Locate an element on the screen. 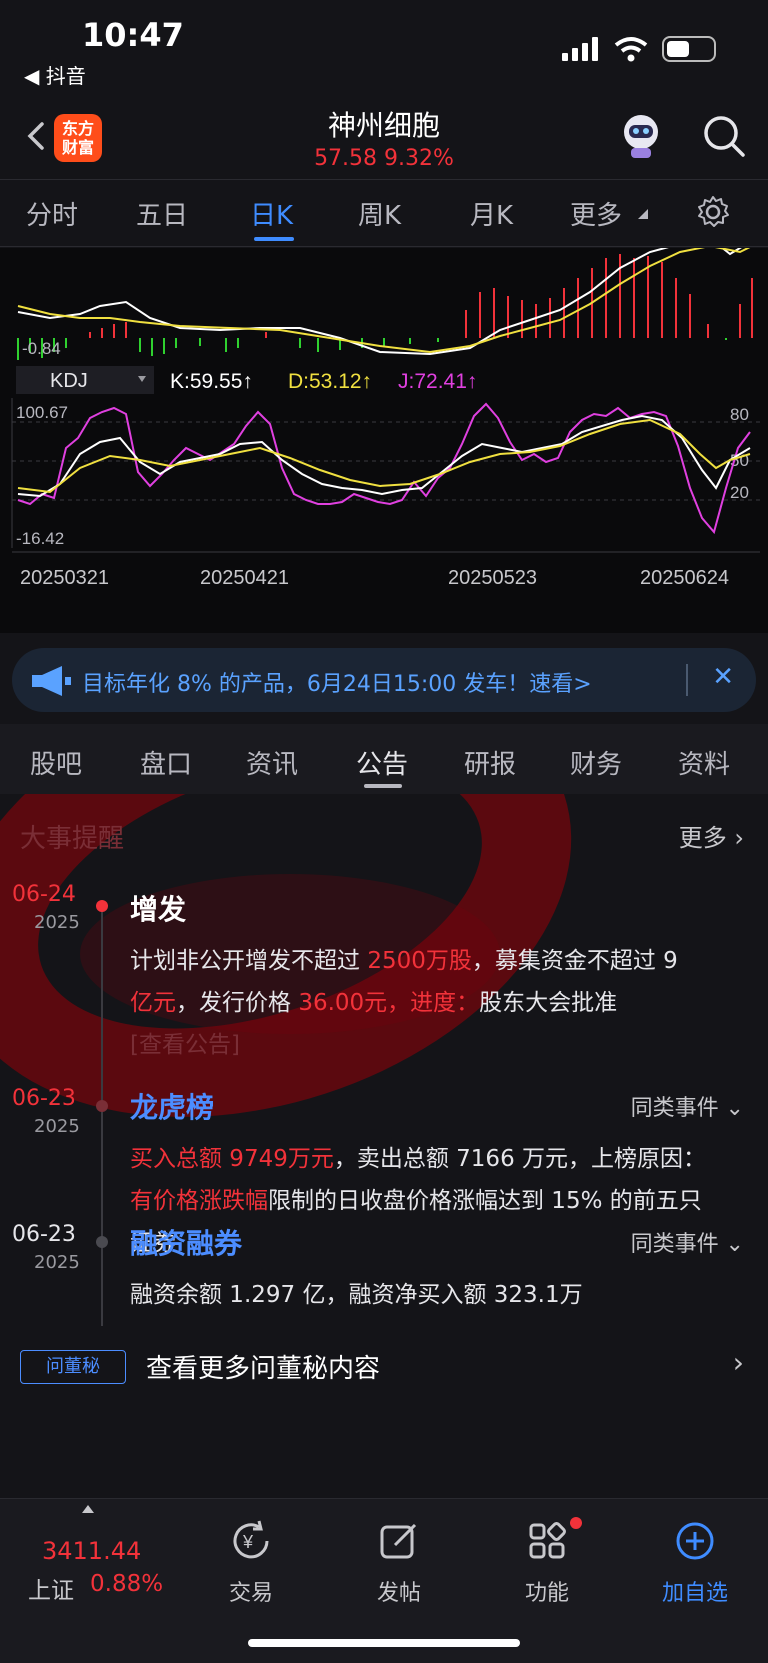  bottom-tab-bar: 3411.44 上证 0.88% ¥ 交易 发帖 功能 加自选 is located at coordinates (384, 1580).